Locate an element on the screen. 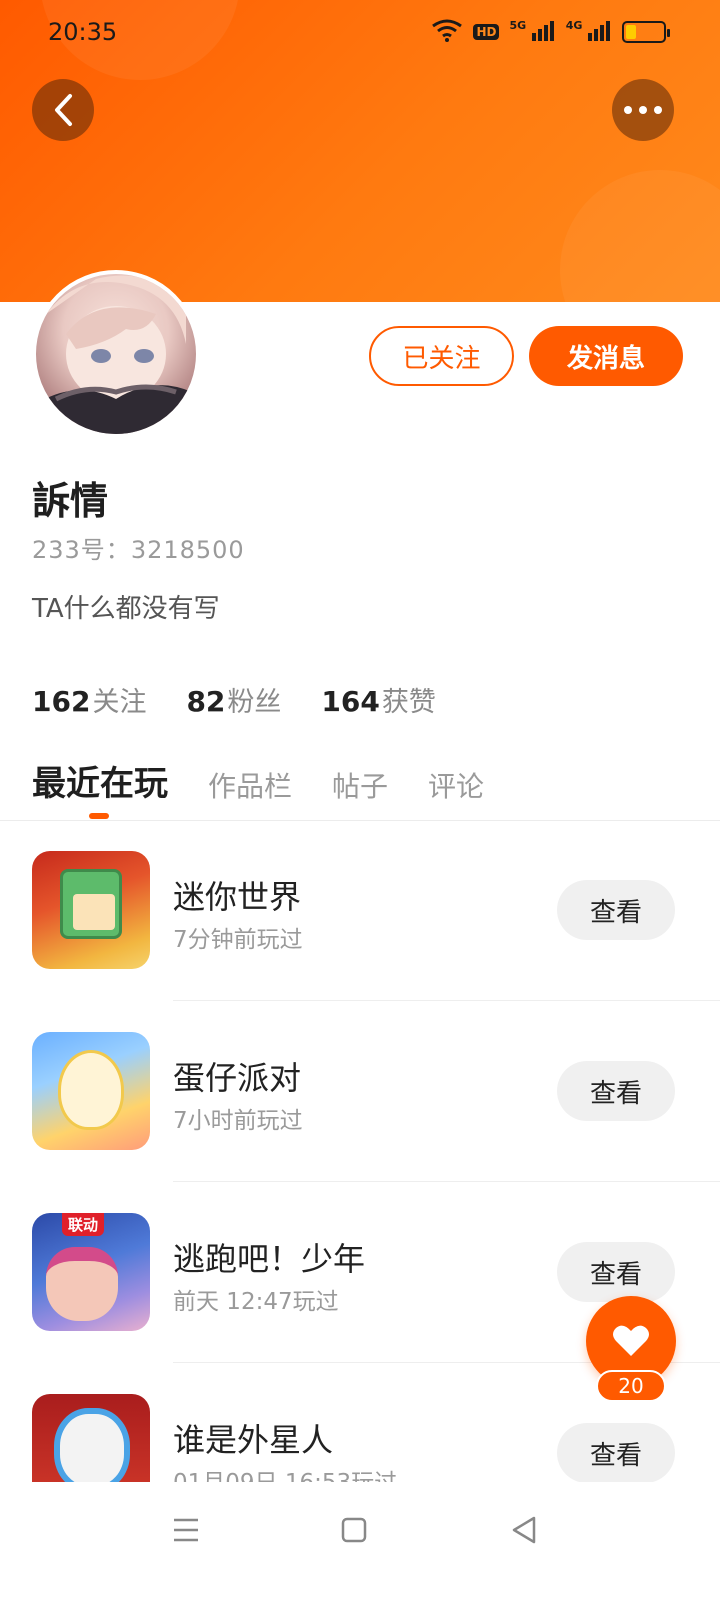  list-item: 迷你世界 7分钟前玩过 查看 is located at coordinates (360, 910).